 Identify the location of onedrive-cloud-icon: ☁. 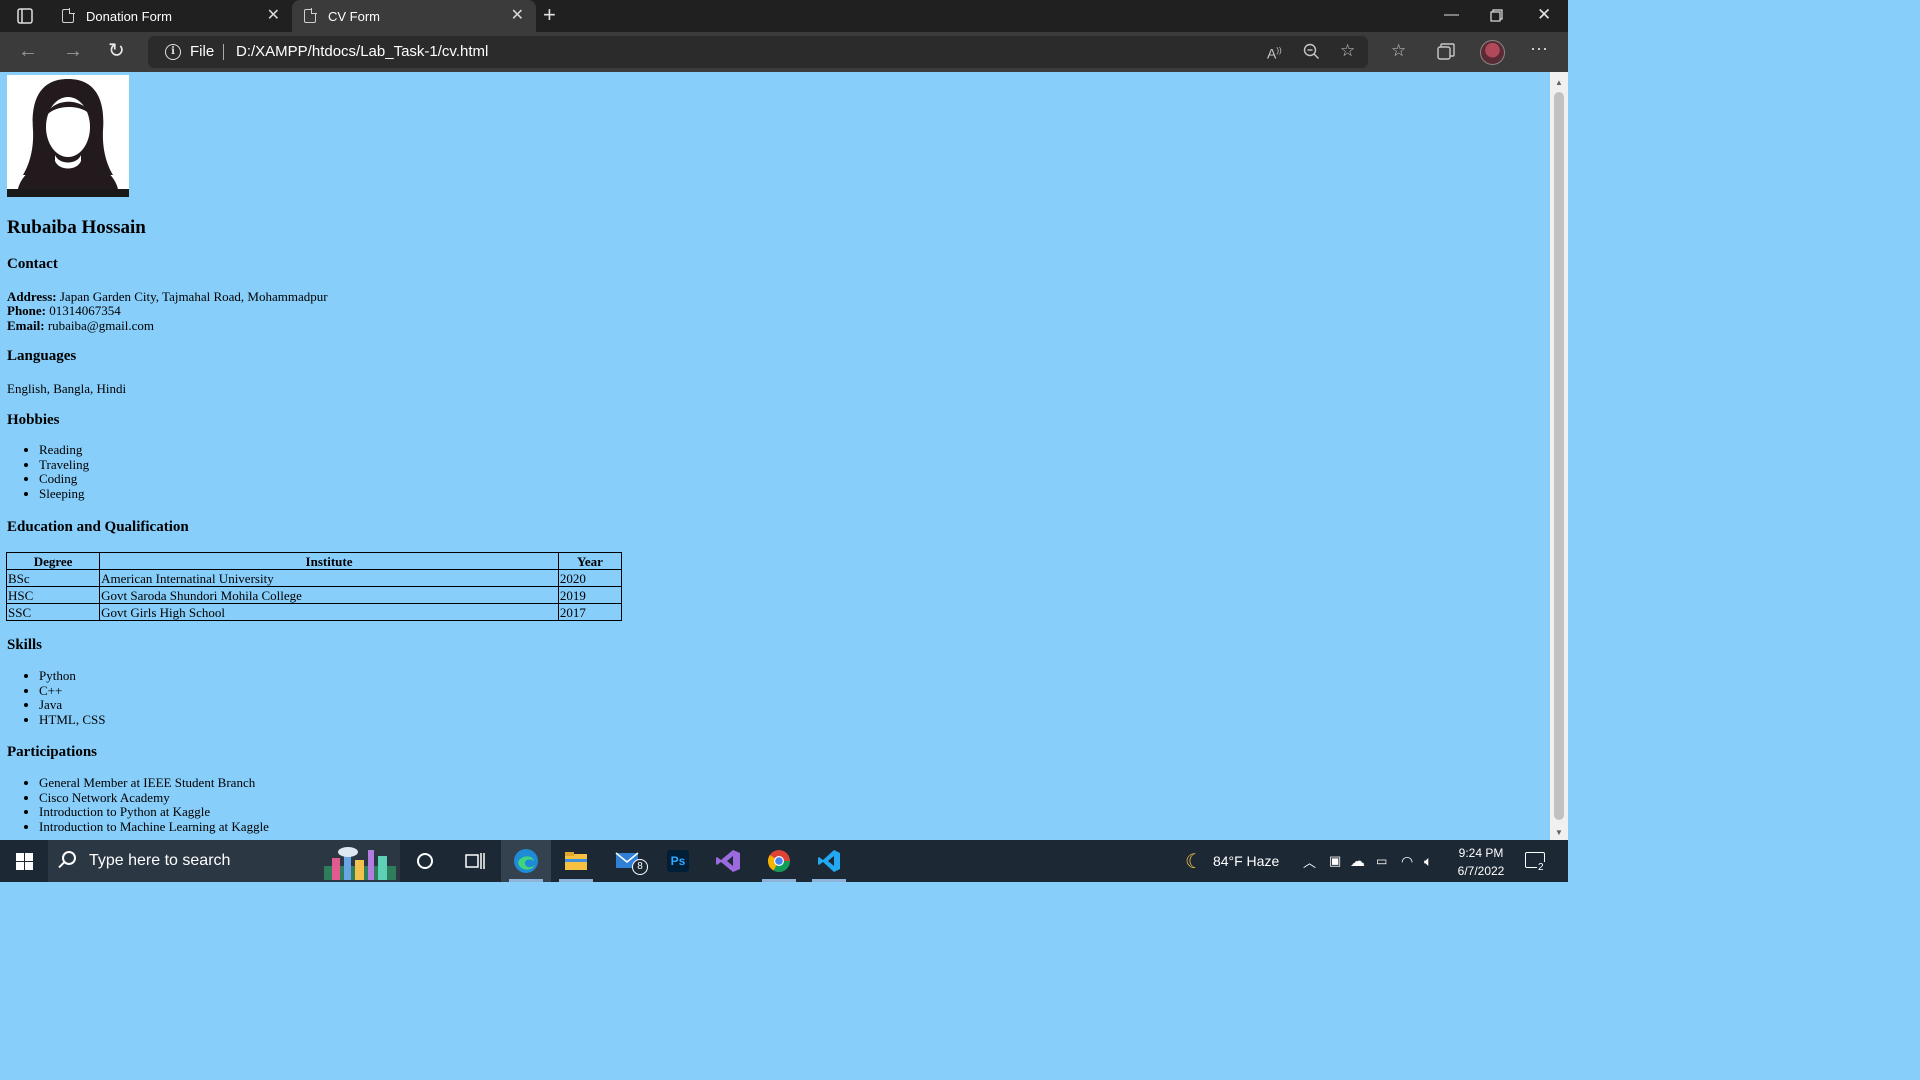
(1357, 861).